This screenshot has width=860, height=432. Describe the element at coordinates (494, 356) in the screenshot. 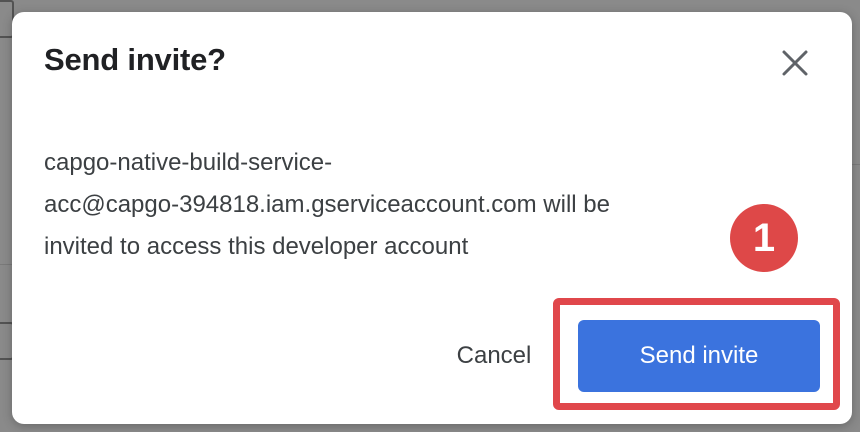

I see `cancel-button: Cancel` at that location.